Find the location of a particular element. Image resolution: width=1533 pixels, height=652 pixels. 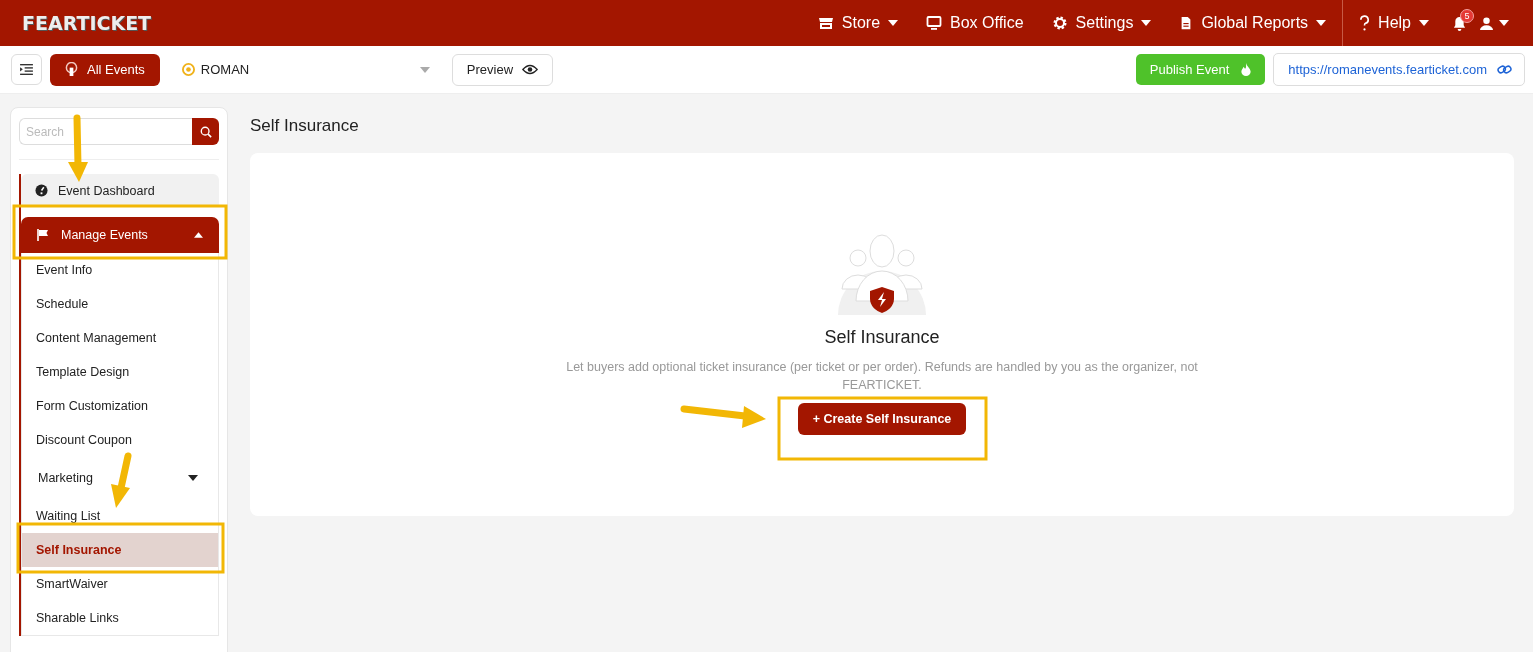

flame-icon is located at coordinates (1246, 69).